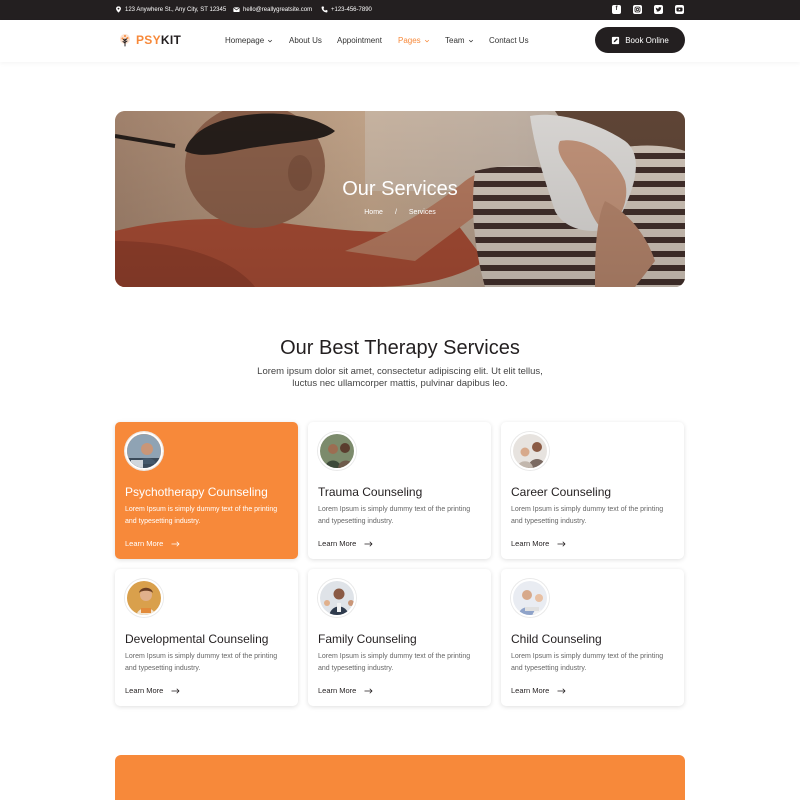 The width and height of the screenshot is (800, 800). I want to click on address-text: 123 Anywhere St., Any City, ST 12345, so click(176, 9).